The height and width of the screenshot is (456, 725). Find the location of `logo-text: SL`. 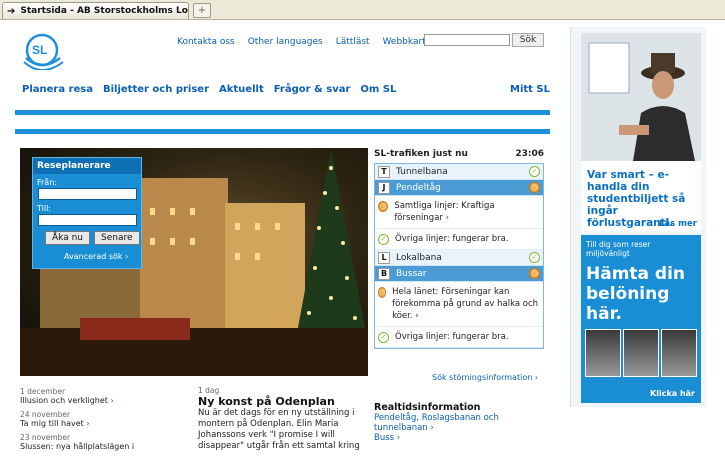

logo-text: SL is located at coordinates (39, 50).